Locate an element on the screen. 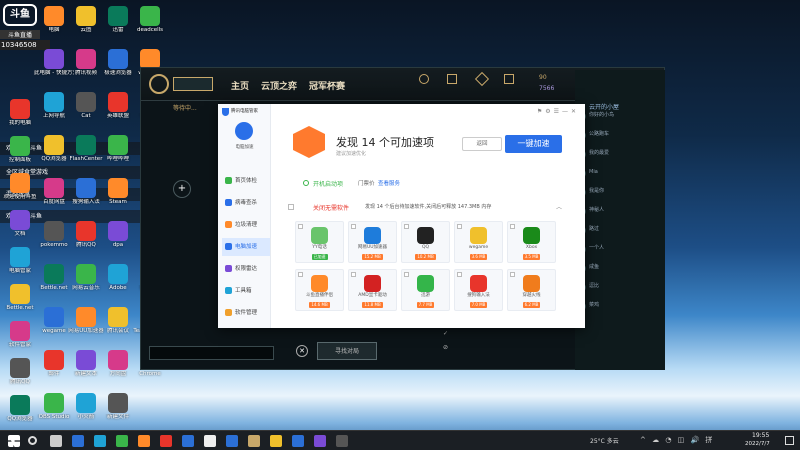 This screenshot has height=450, width=800. app-card: Xbox 3.5 MB is located at coordinates (531, 242).